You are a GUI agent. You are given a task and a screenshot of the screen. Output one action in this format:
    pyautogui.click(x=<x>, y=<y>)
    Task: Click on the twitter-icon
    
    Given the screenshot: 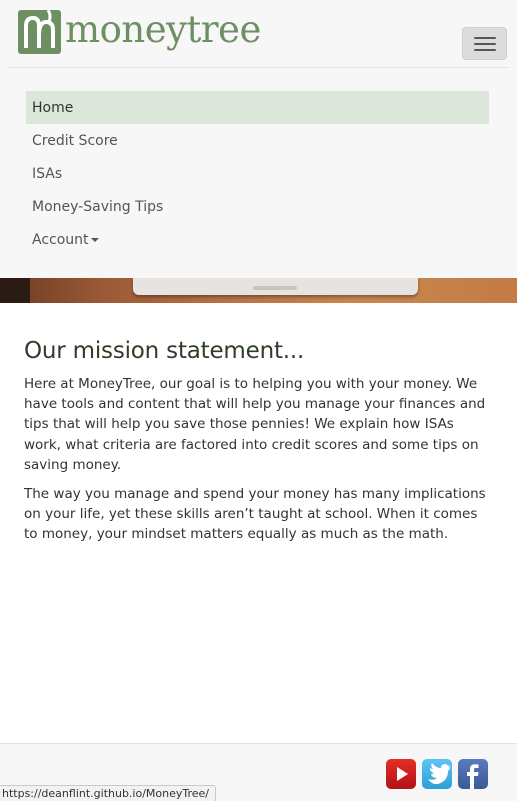 What is the action you would take?
    pyautogui.click(x=437, y=774)
    